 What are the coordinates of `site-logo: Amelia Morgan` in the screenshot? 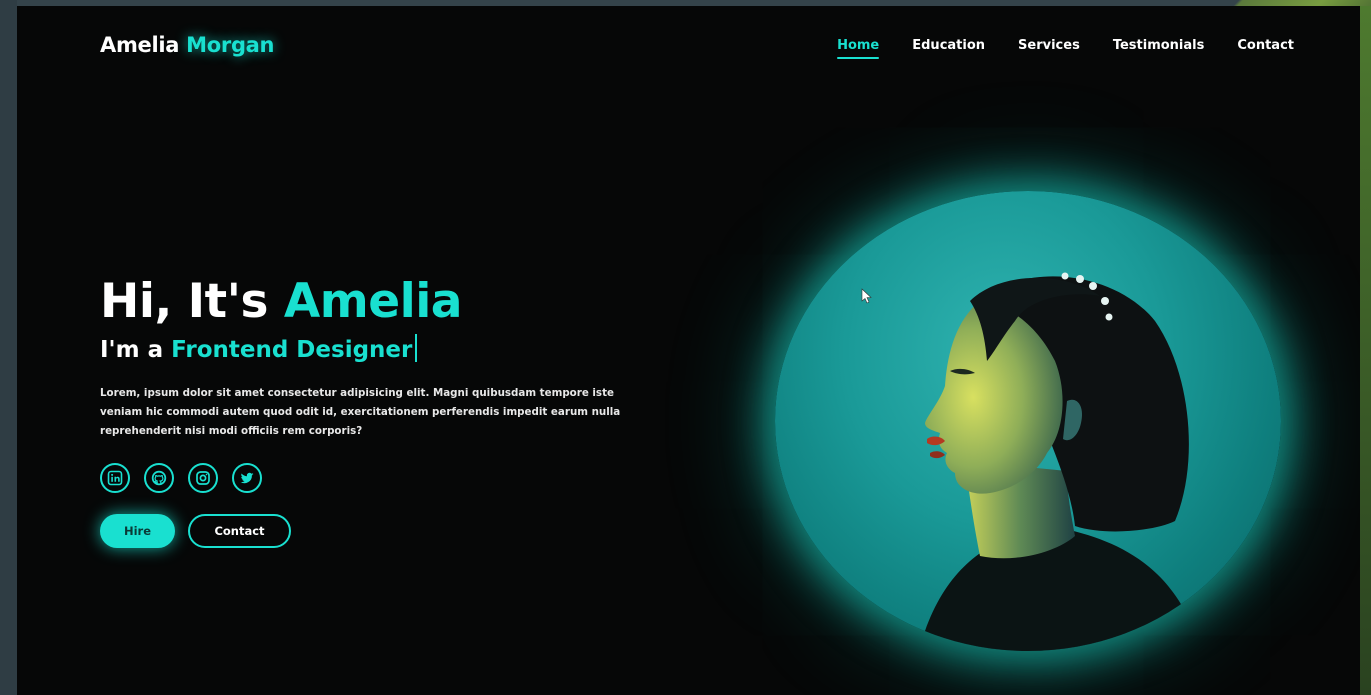 It's located at (187, 45).